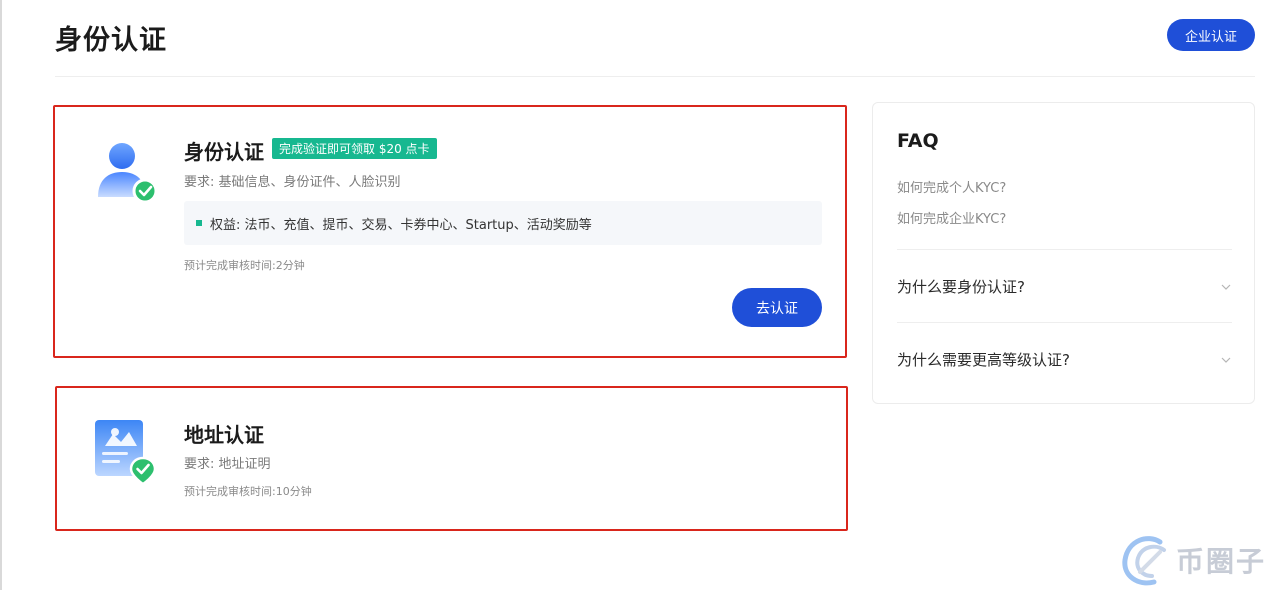 This screenshot has height=590, width=1272. What do you see at coordinates (127, 173) in the screenshot?
I see `user-verified-icon` at bounding box center [127, 173].